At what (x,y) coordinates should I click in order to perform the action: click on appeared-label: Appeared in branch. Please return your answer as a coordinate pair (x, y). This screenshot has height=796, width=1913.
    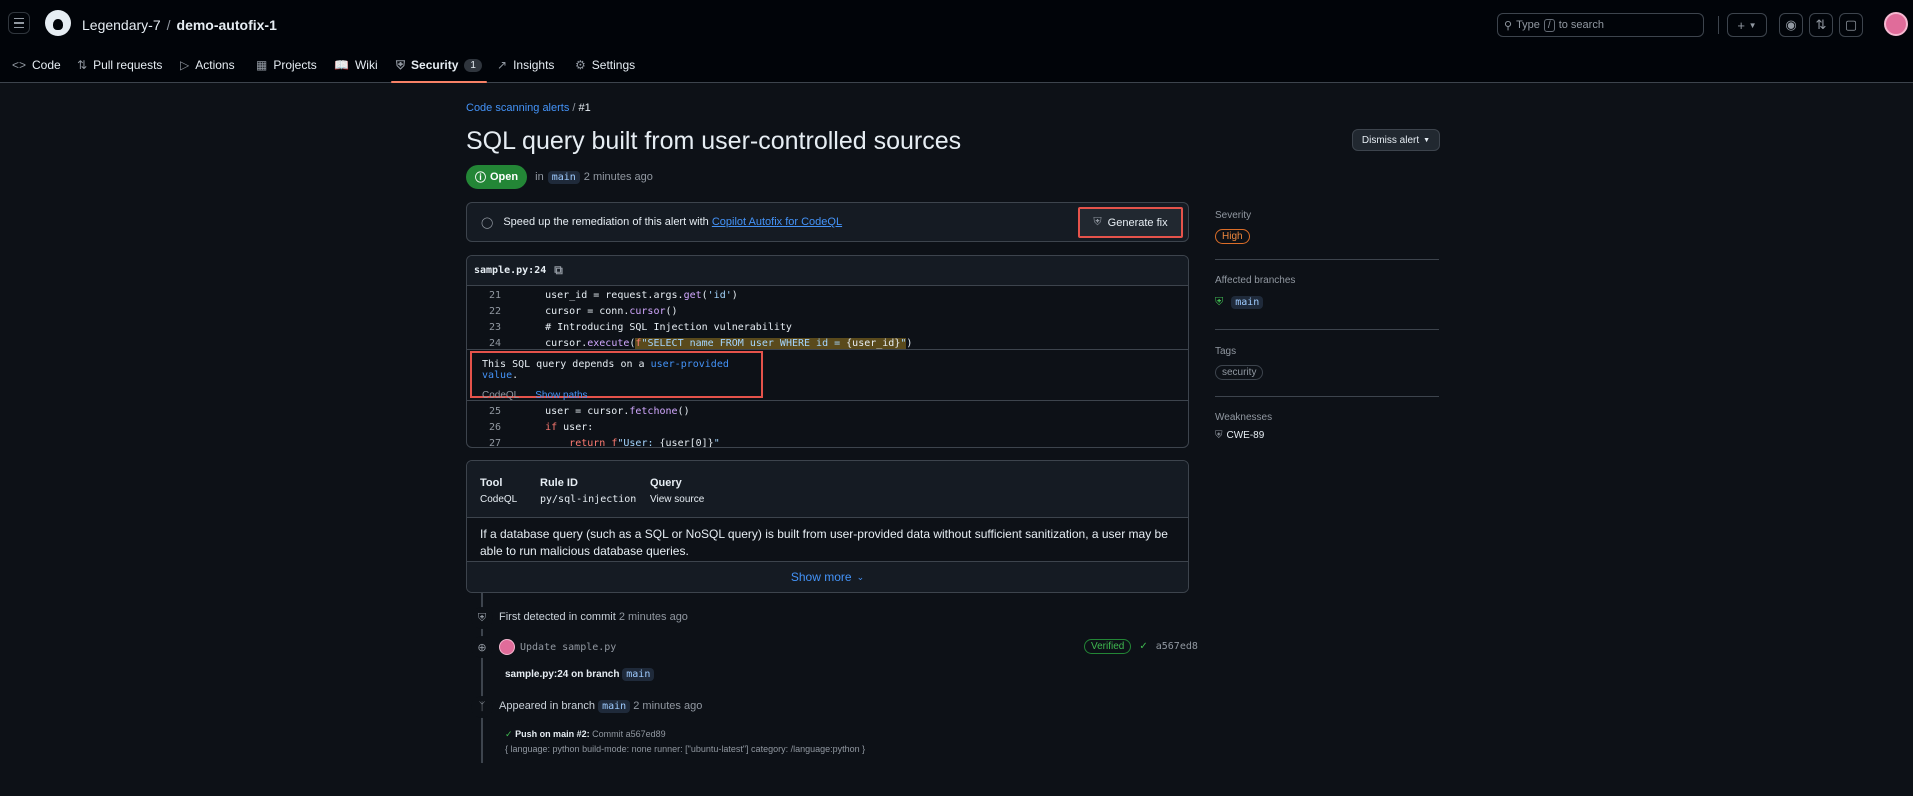
    Looking at the image, I should click on (547, 706).